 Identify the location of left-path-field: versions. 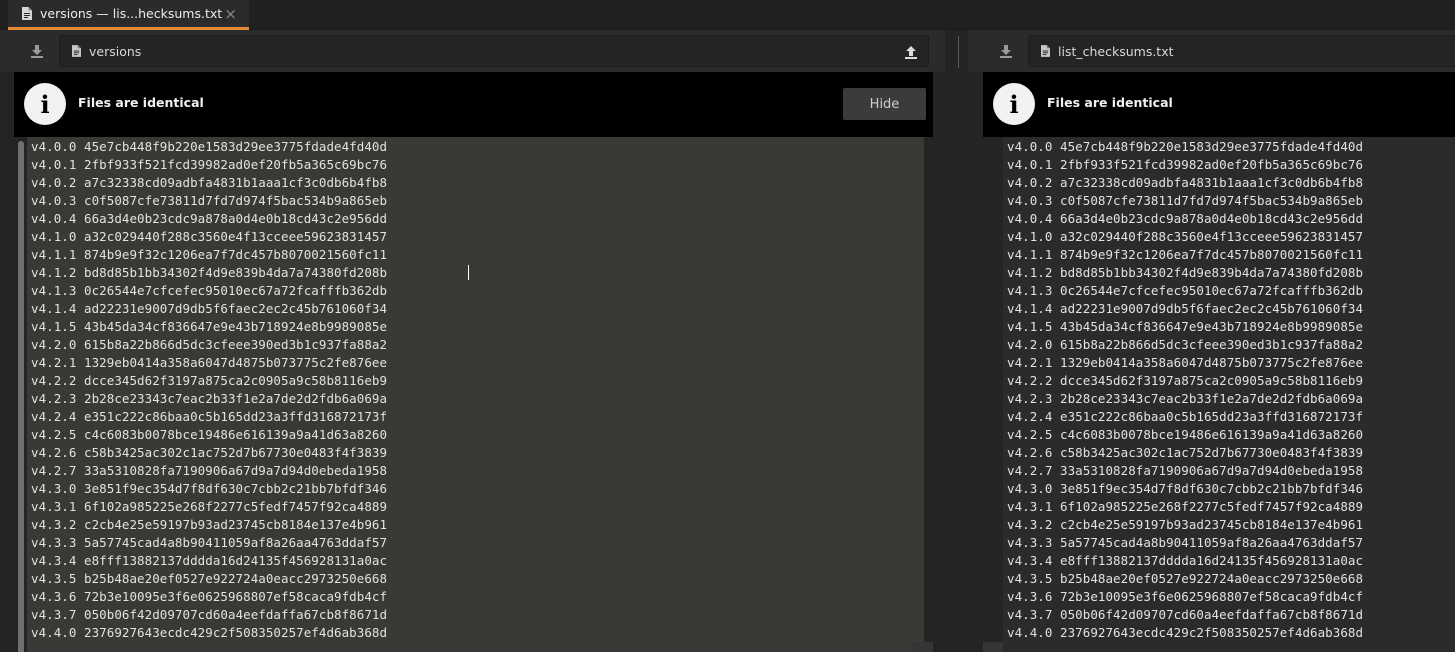
(494, 51).